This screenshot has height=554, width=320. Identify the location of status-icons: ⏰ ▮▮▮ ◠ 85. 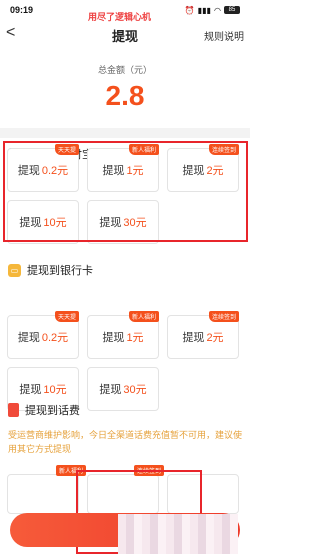
(212, 10).